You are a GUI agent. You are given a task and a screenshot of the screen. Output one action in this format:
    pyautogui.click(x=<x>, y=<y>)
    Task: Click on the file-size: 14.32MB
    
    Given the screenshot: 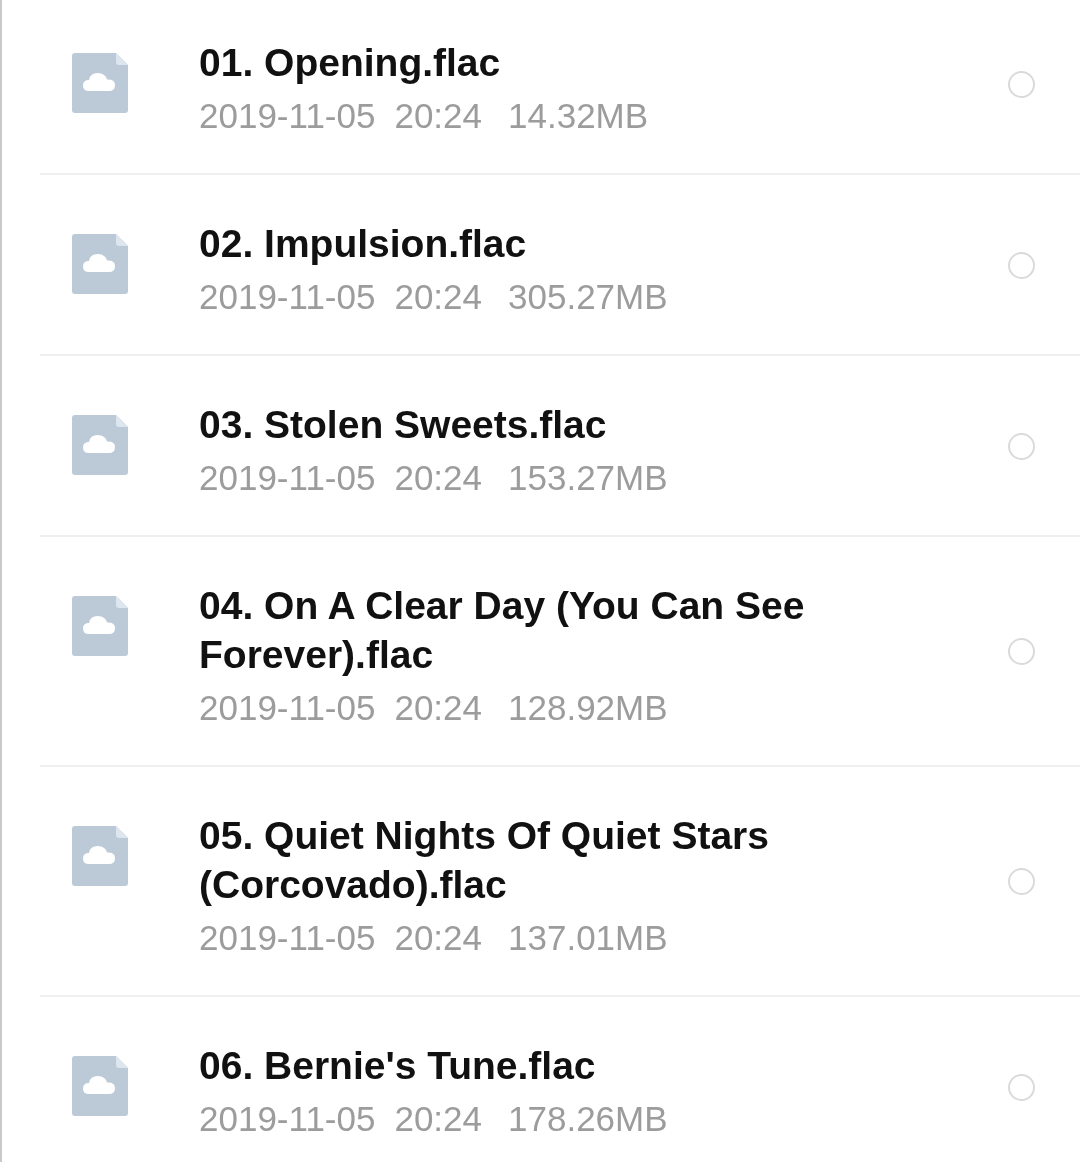 What is the action you would take?
    pyautogui.click(x=578, y=116)
    